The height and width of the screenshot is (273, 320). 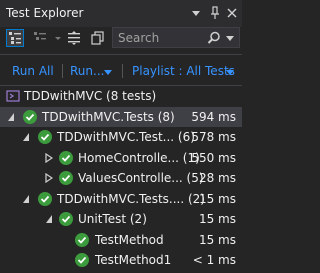 I want to click on node-label: UnitTest (2), so click(x=112, y=219).